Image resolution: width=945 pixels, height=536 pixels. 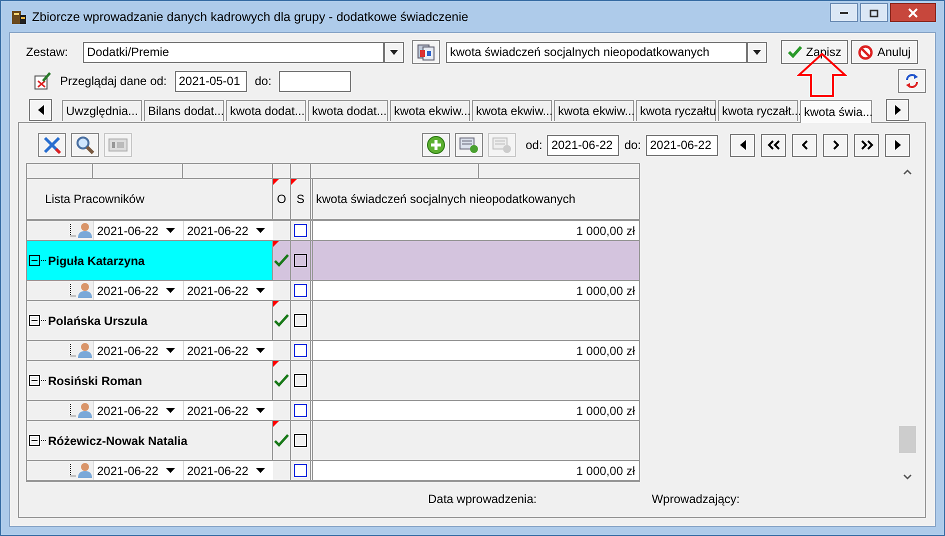 I want to click on tab: kwota ryczałtu, so click(x=676, y=110).